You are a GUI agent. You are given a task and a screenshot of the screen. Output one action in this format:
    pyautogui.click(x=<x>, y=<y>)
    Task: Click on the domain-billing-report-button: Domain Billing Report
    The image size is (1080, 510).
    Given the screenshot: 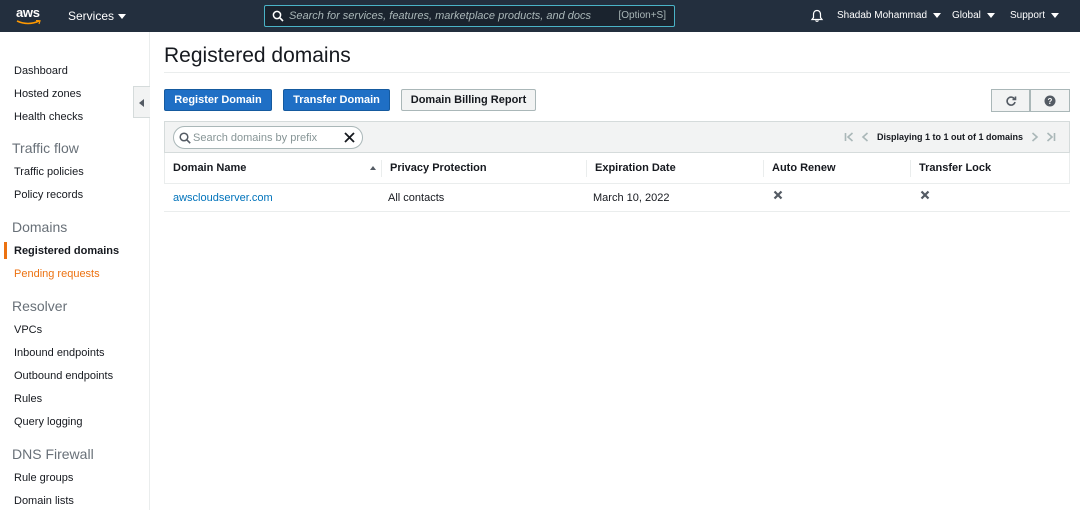 What is the action you would take?
    pyautogui.click(x=468, y=100)
    